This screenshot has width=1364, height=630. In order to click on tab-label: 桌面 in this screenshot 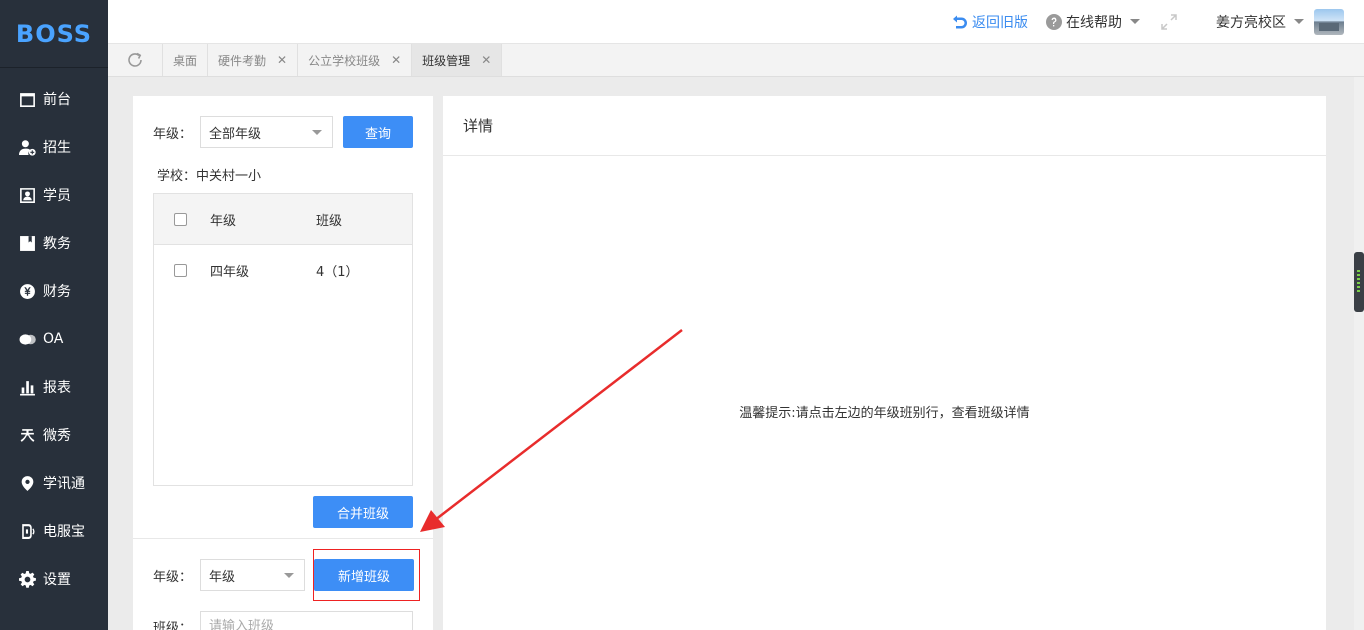, I will do `click(185, 60)`.